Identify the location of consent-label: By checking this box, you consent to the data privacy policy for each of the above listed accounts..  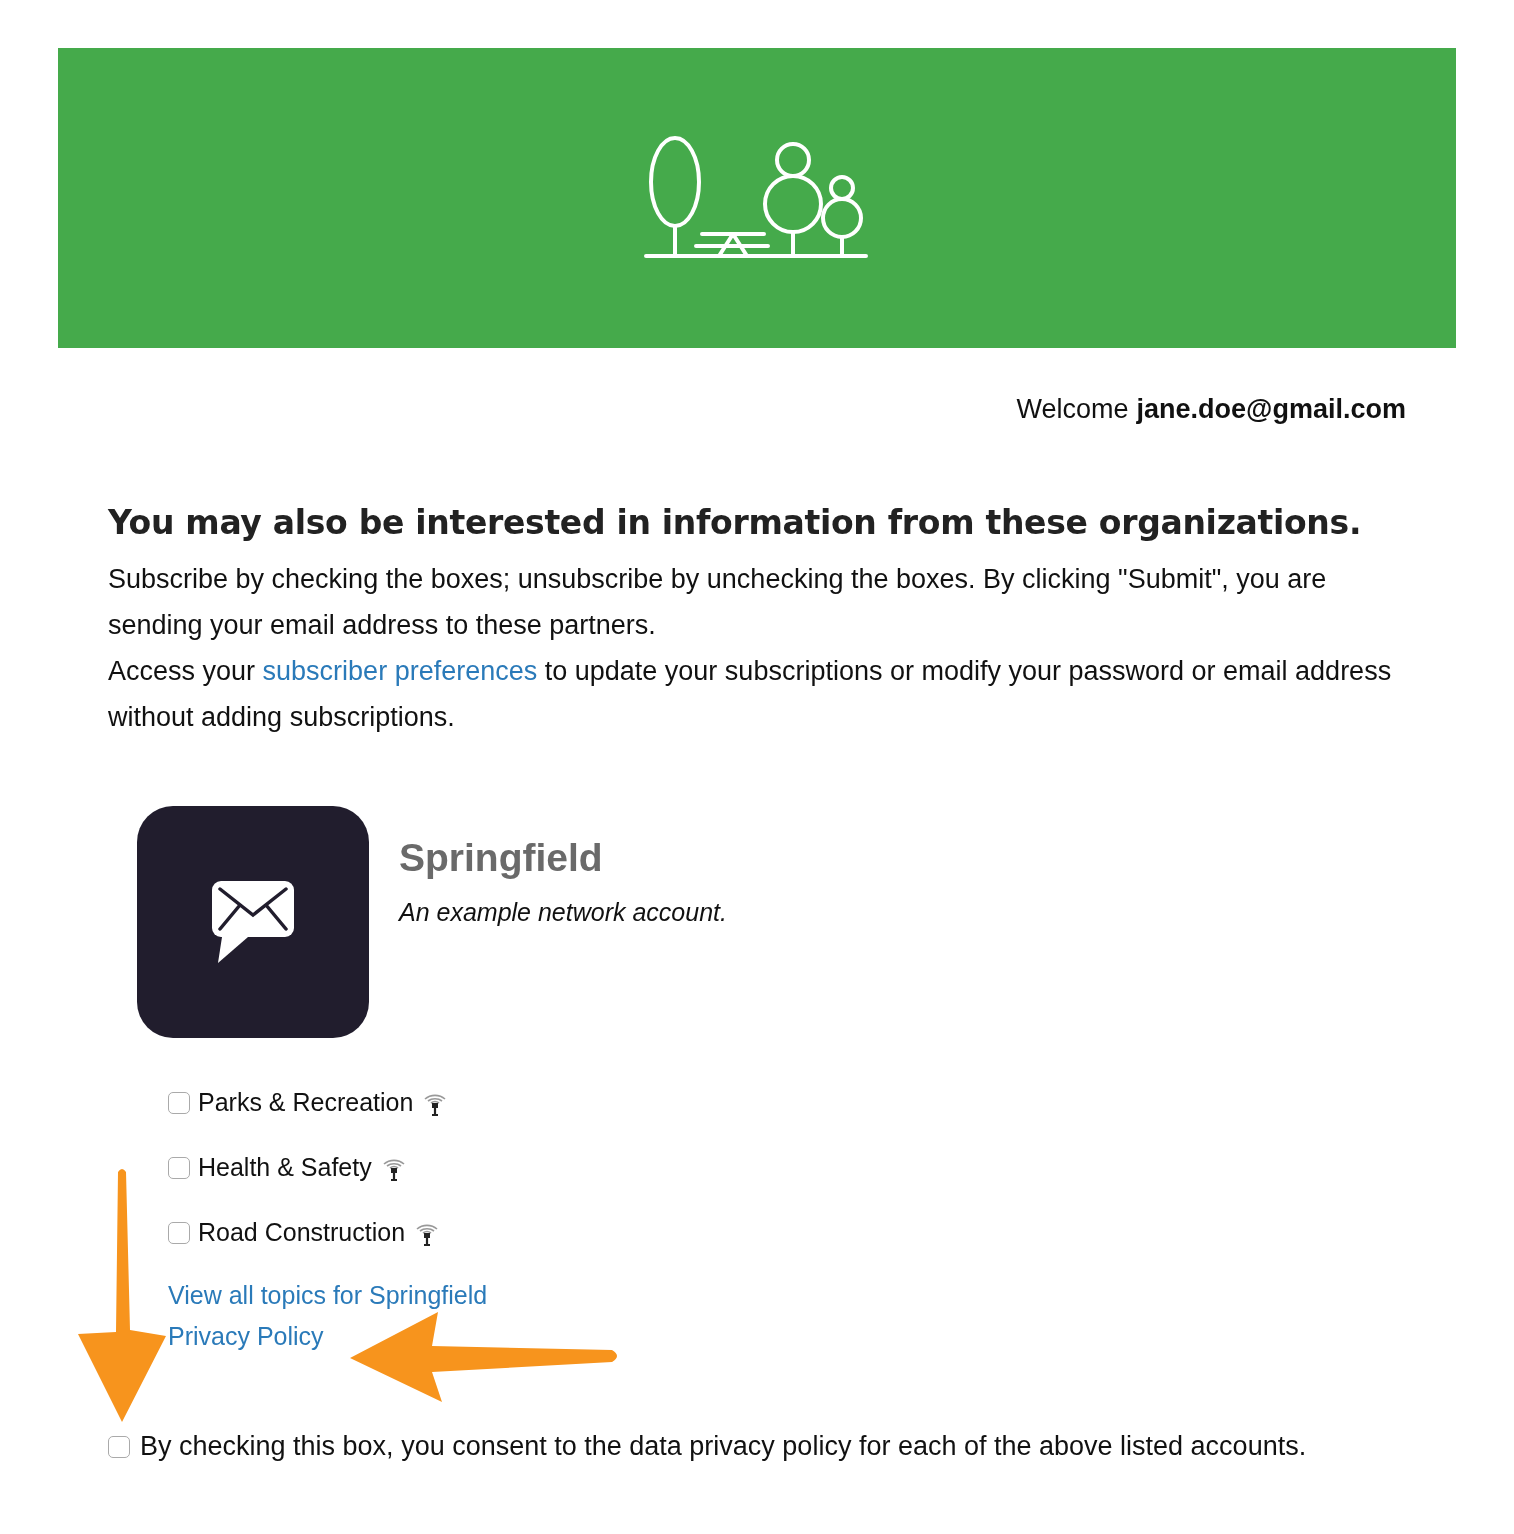
(723, 1446).